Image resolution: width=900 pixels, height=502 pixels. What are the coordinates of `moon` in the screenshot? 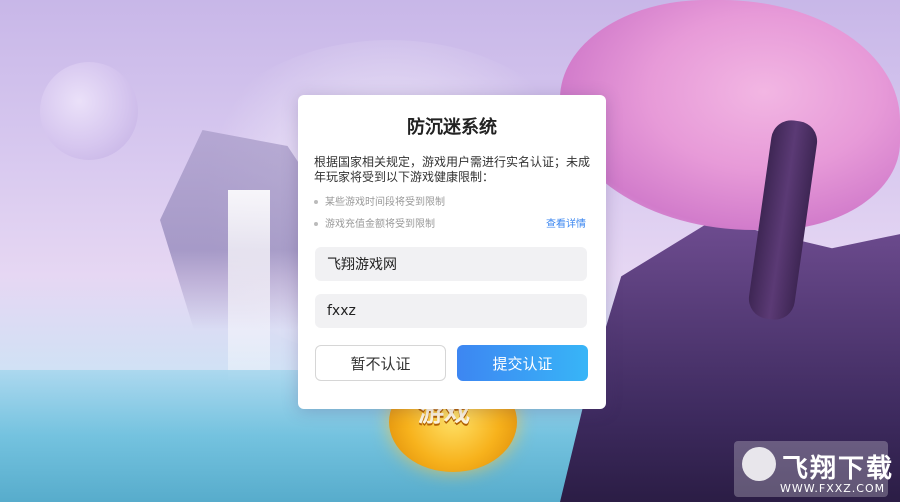 It's located at (89, 111).